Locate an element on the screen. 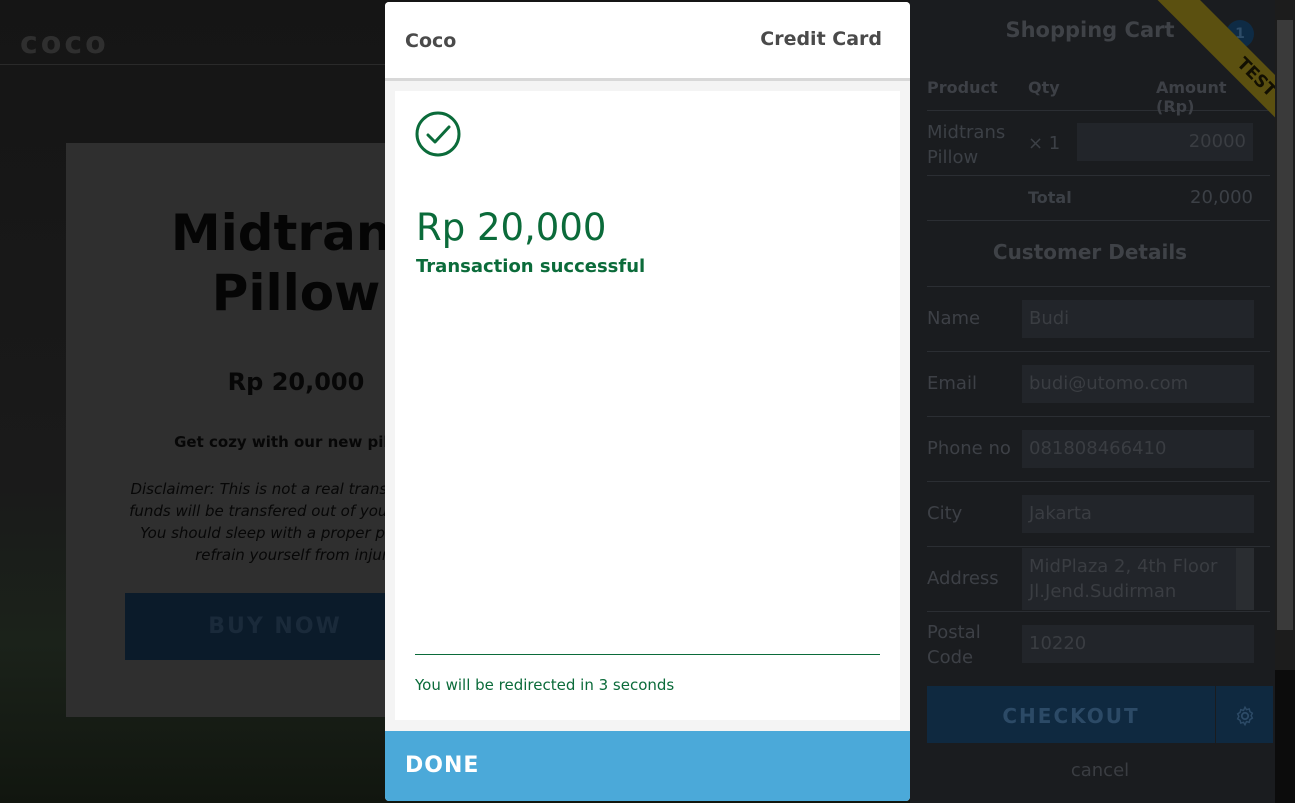 Image resolution: width=1295 pixels, height=803 pixels. field-name-label: Name is located at coordinates (954, 318).